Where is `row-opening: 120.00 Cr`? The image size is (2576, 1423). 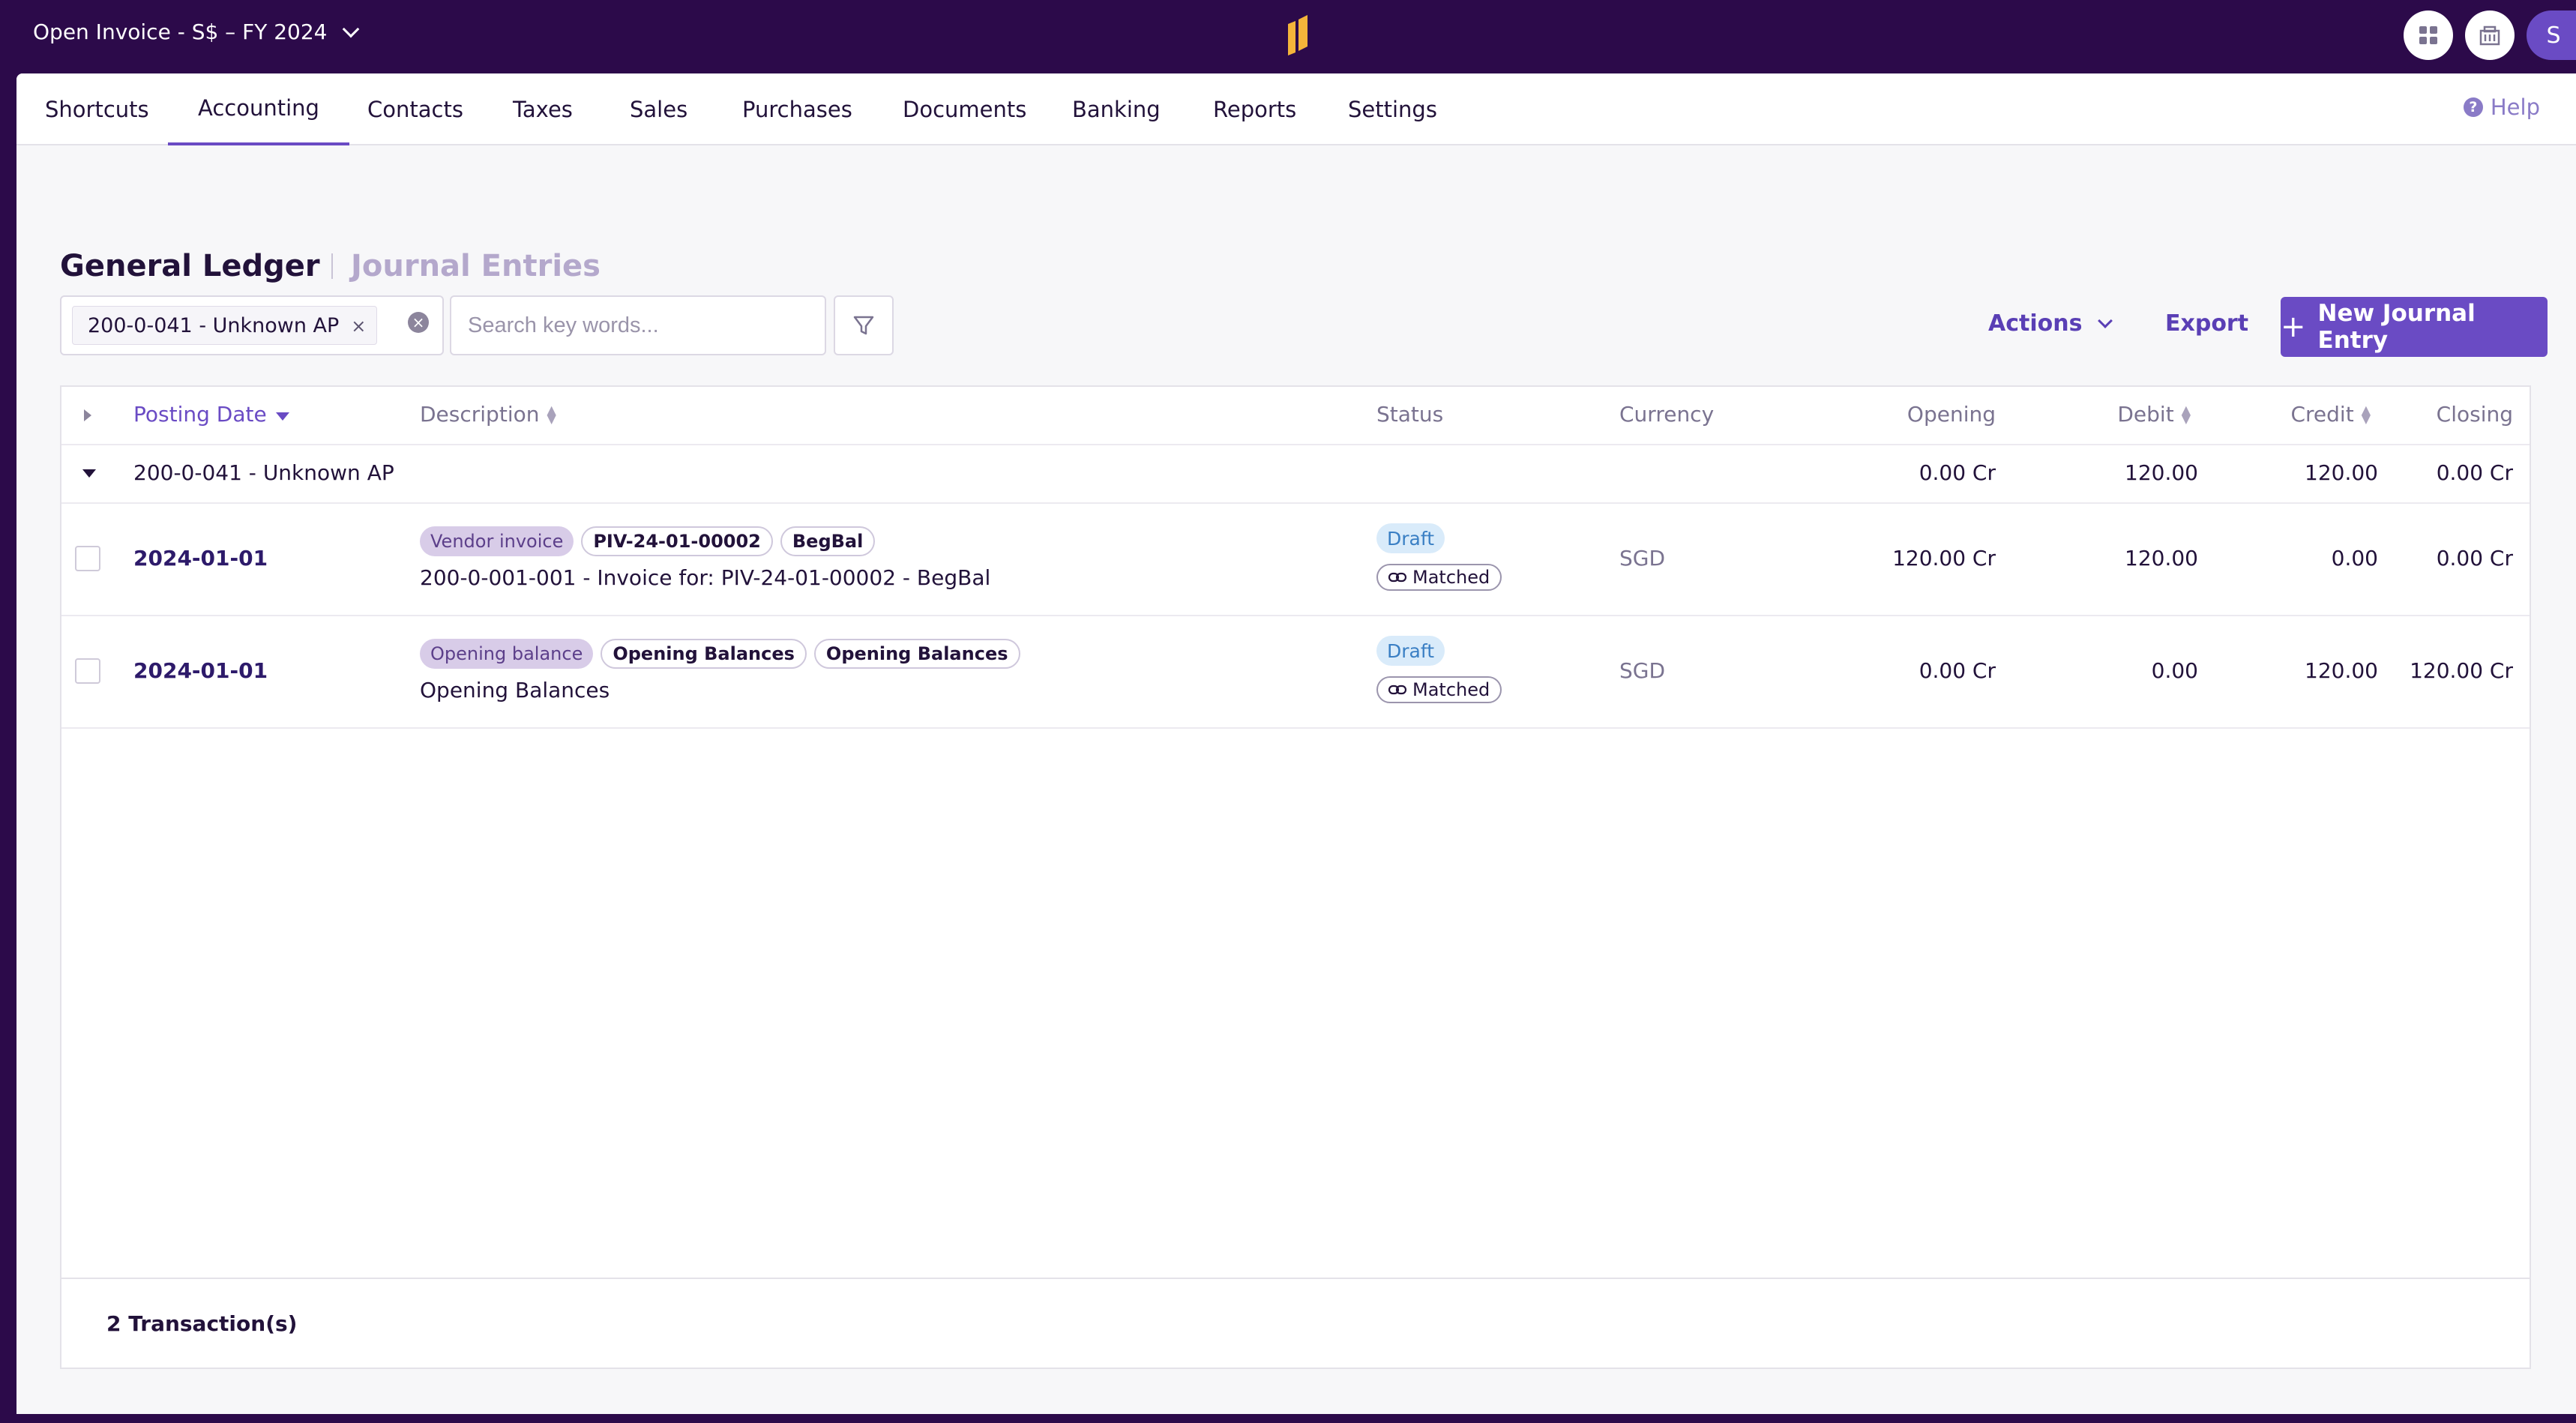
row-opening: 120.00 Cr is located at coordinates (1944, 558).